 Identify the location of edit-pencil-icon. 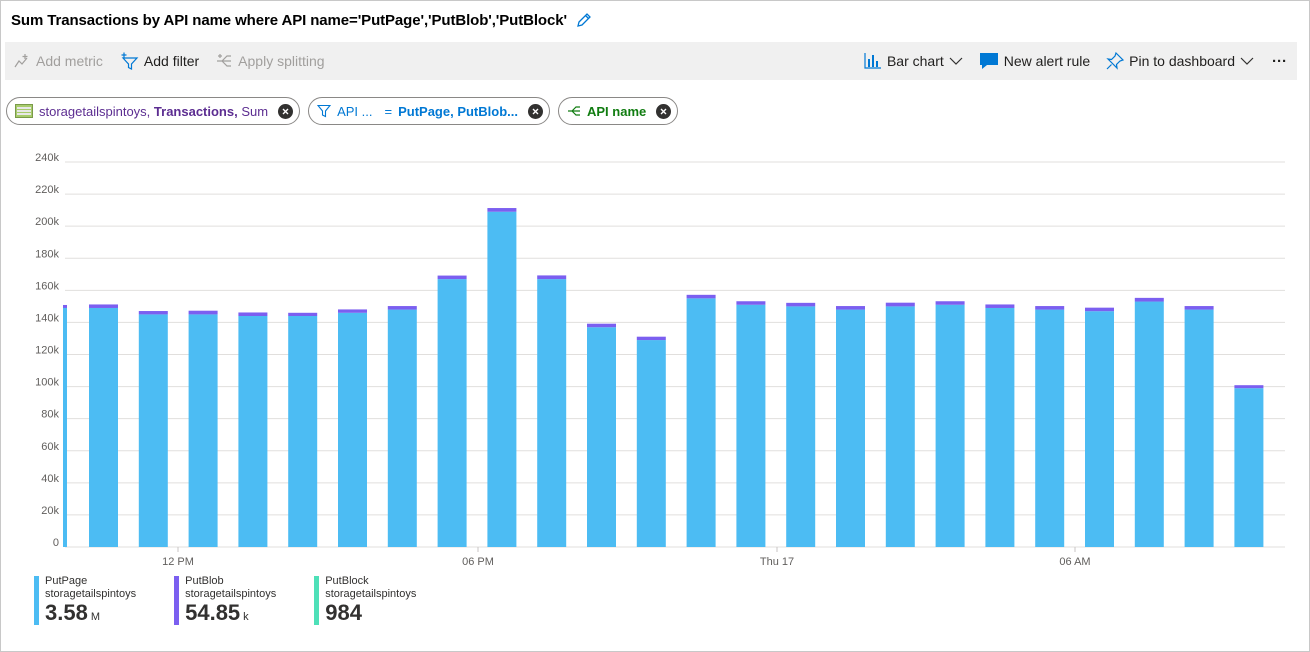
(584, 20).